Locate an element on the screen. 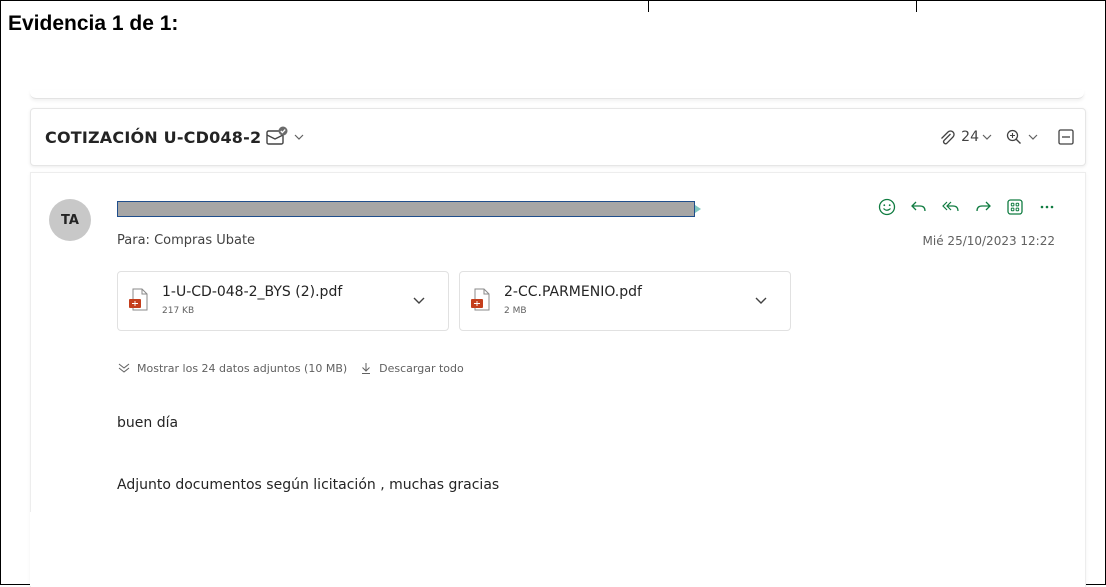  more-icon is located at coordinates (1047, 207).